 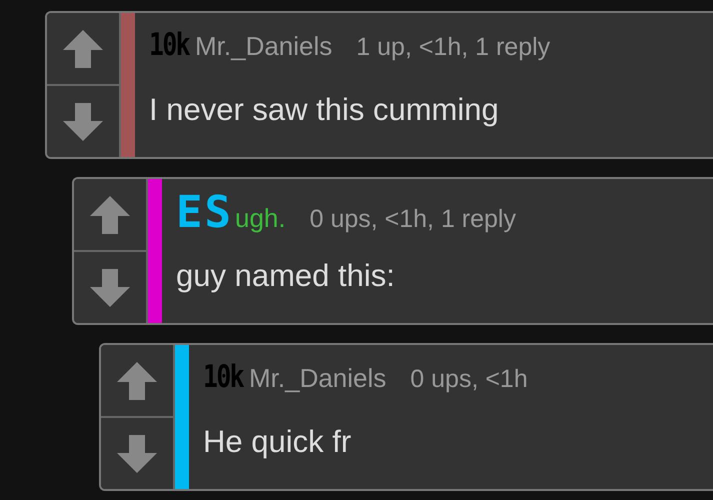 I want to click on comment-meta: 1 up, <1h, 1 reply, so click(x=453, y=47).